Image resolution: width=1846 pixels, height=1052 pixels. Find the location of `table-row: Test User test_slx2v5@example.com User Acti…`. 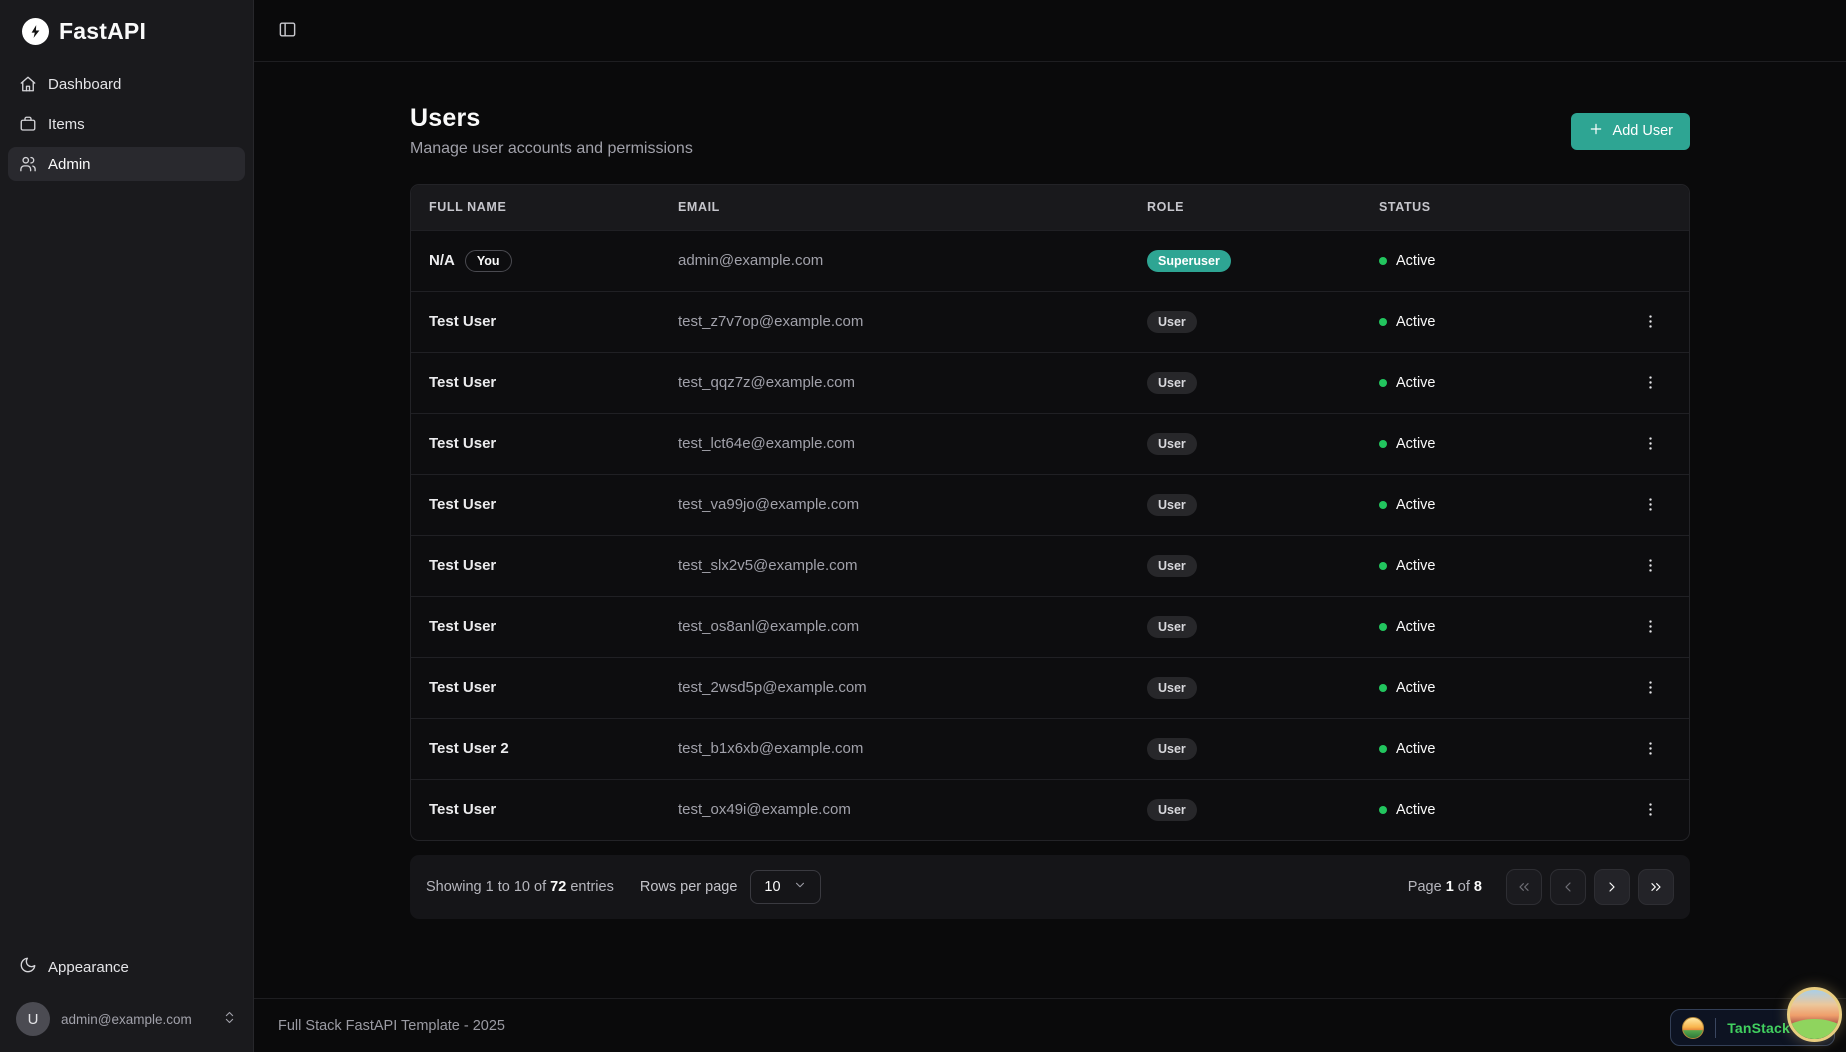

table-row: Test User test_slx2v5@example.com User Acti… is located at coordinates (1050, 565).